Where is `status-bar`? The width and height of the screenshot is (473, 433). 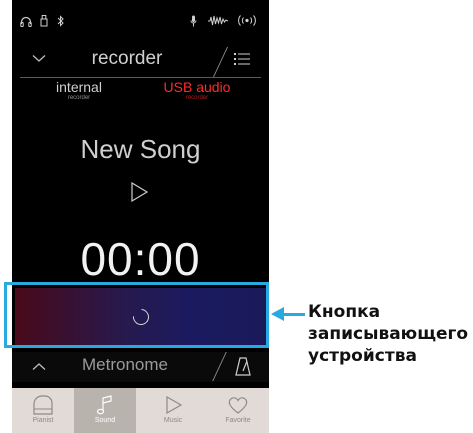 status-bar is located at coordinates (140, 20).